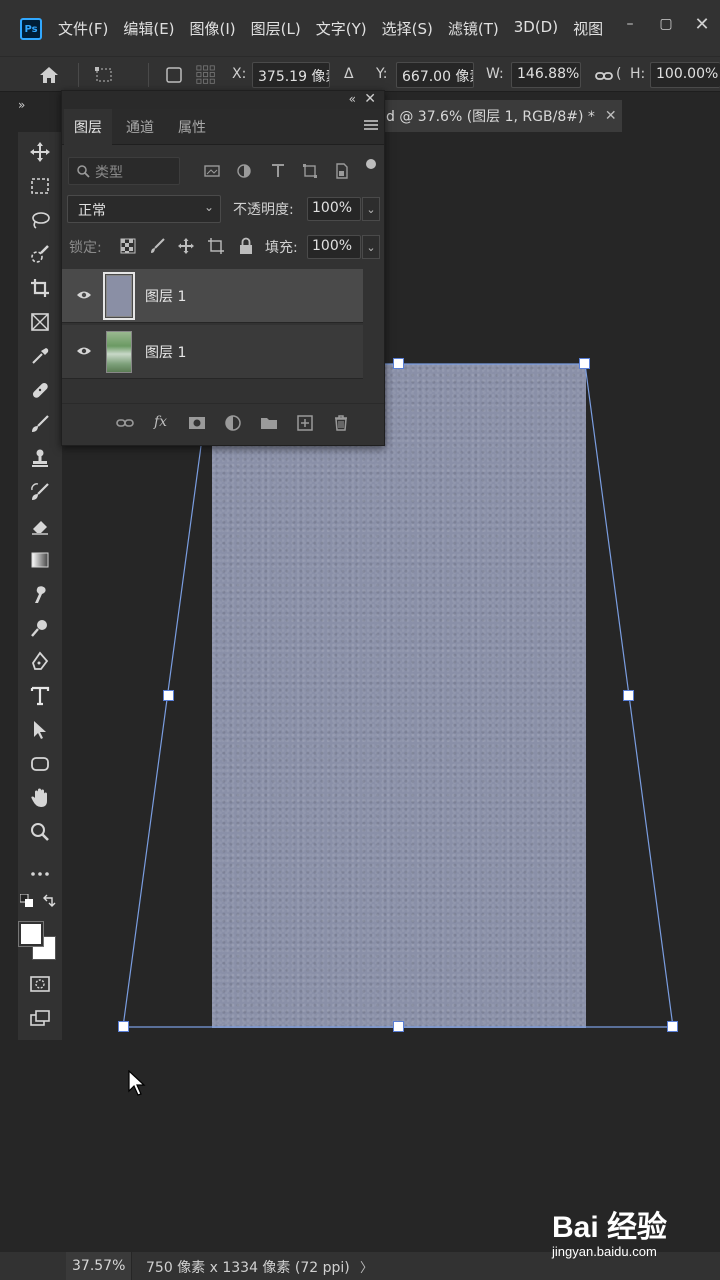  Describe the element at coordinates (83, 28) in the screenshot. I see `menu-file: 文件(F)` at that location.